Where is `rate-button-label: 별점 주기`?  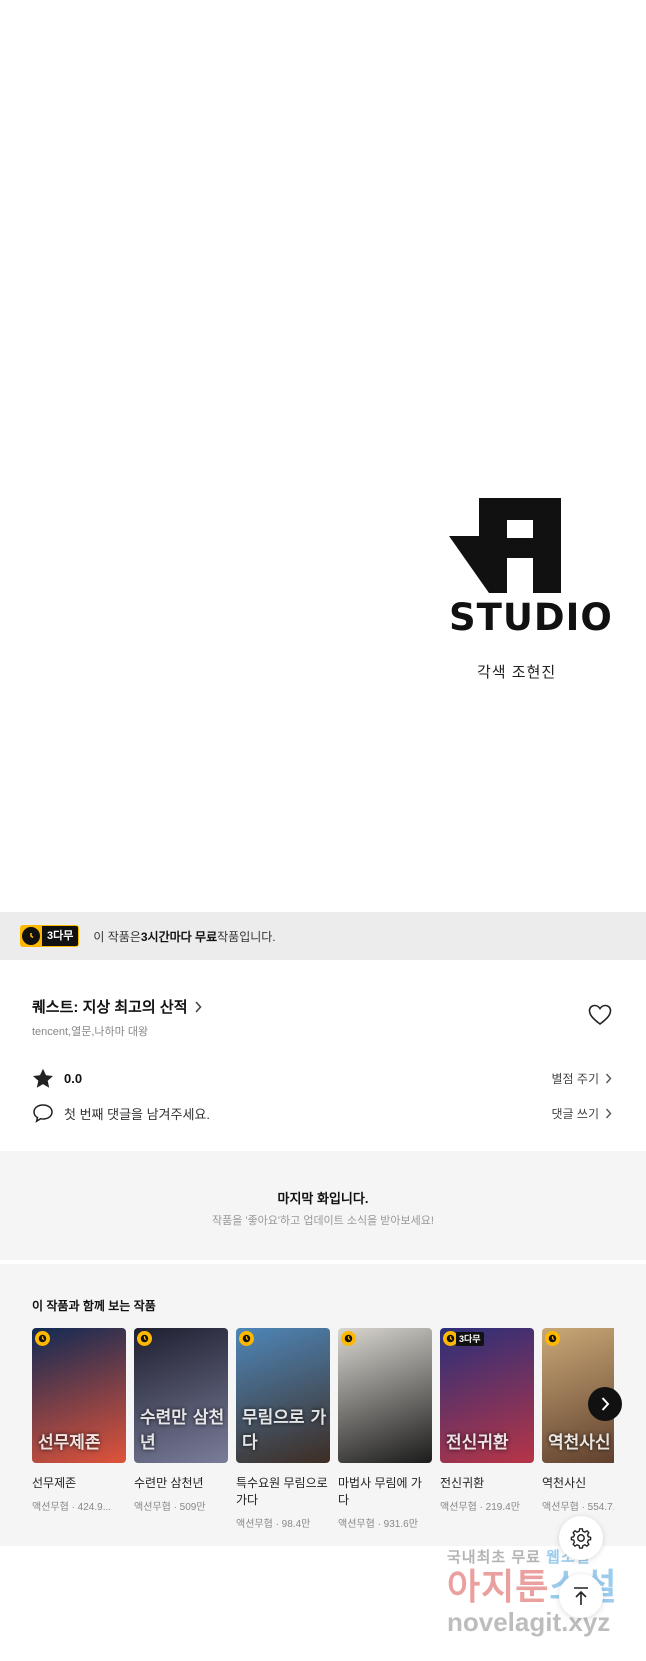 rate-button-label: 별점 주기 is located at coordinates (575, 1079).